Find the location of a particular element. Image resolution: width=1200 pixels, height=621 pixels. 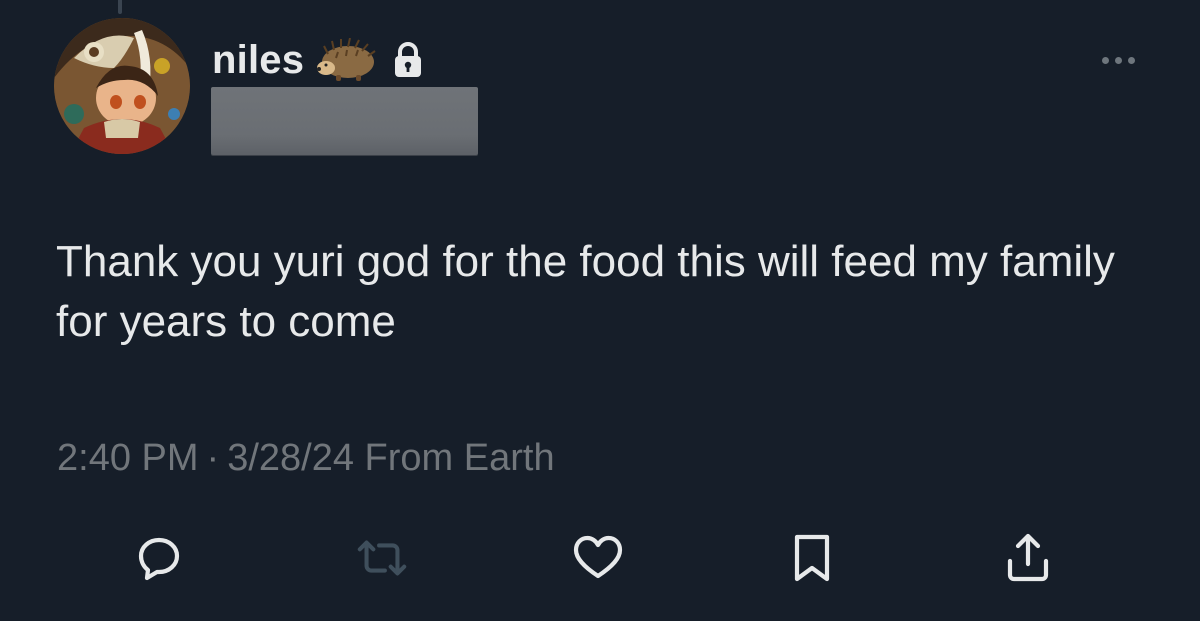

tweet-time: 2:40 PM is located at coordinates (128, 458).